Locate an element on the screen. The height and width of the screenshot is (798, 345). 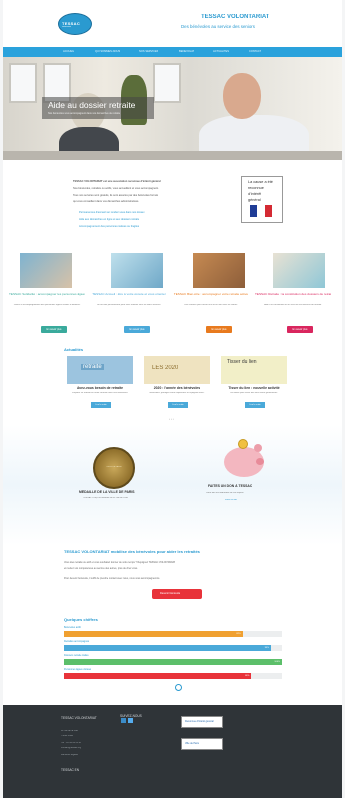
nav-item-accueil: ACCUEIL is located at coordinates (68, 51).